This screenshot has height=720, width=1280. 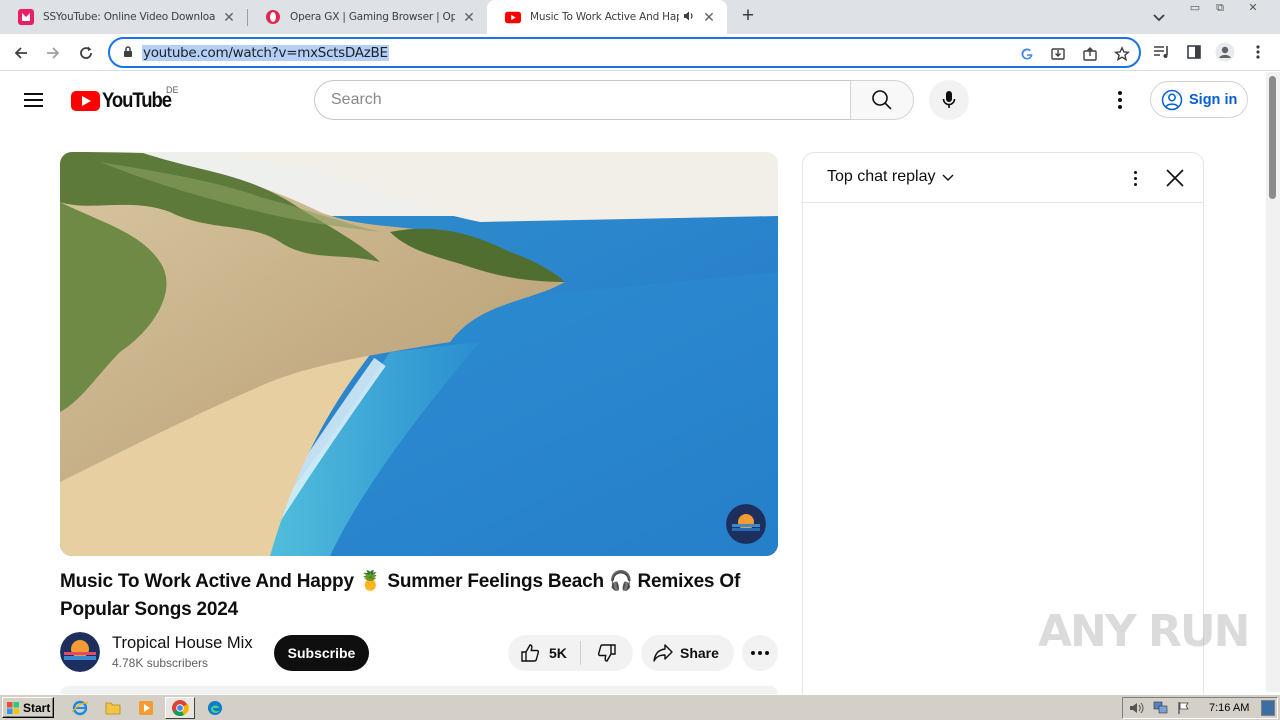 I want to click on internet-explorer-icon, so click(x=80, y=708).